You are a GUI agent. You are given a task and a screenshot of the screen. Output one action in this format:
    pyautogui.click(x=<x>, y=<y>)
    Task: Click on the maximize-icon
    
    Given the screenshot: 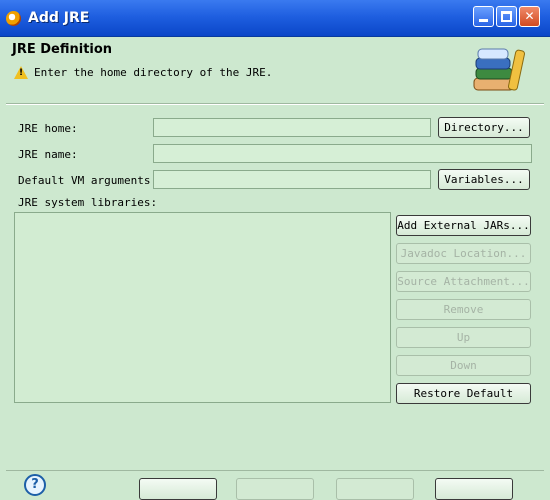 What is the action you would take?
    pyautogui.click(x=506, y=16)
    